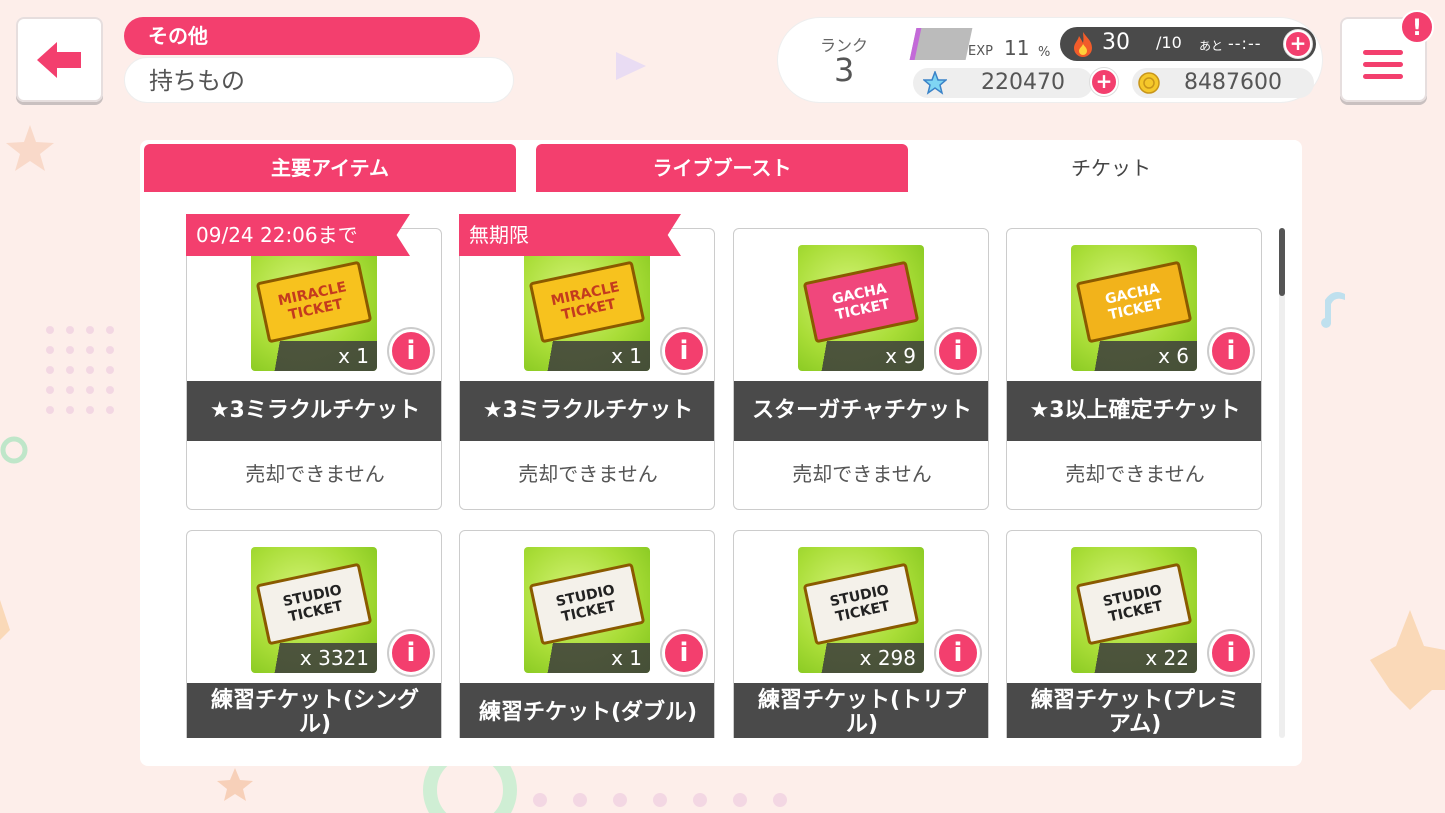  What do you see at coordinates (1282, 483) in the screenshot?
I see `scrollbar-track` at bounding box center [1282, 483].